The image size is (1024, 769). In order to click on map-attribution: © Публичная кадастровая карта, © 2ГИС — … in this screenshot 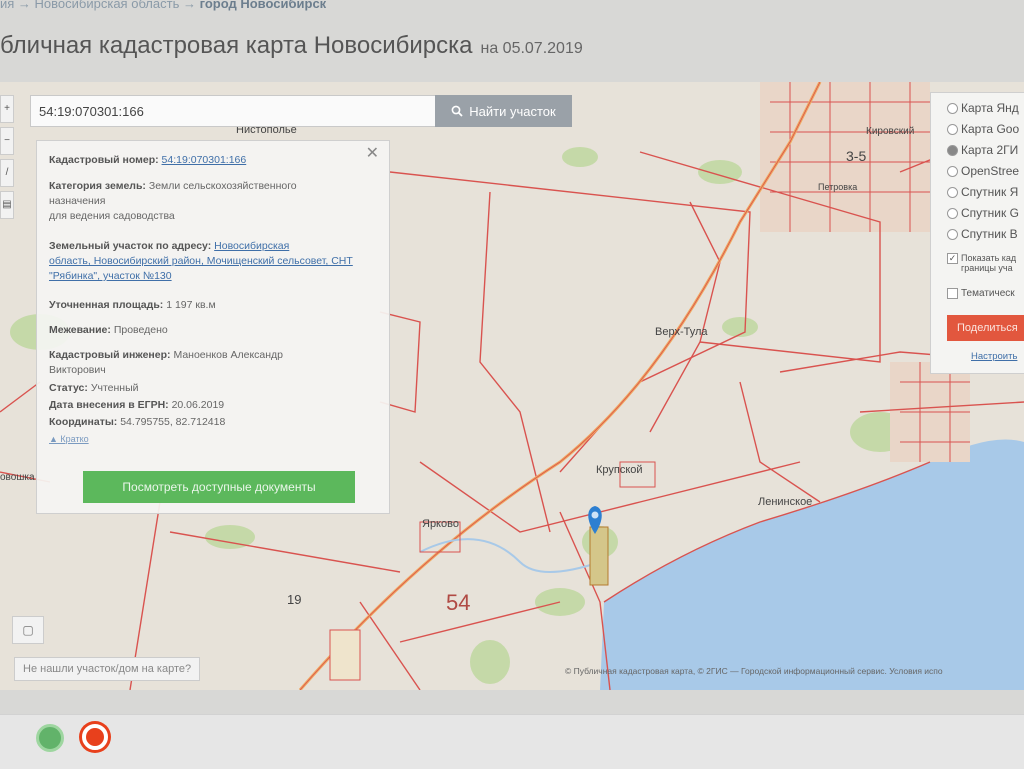, I will do `click(754, 671)`.